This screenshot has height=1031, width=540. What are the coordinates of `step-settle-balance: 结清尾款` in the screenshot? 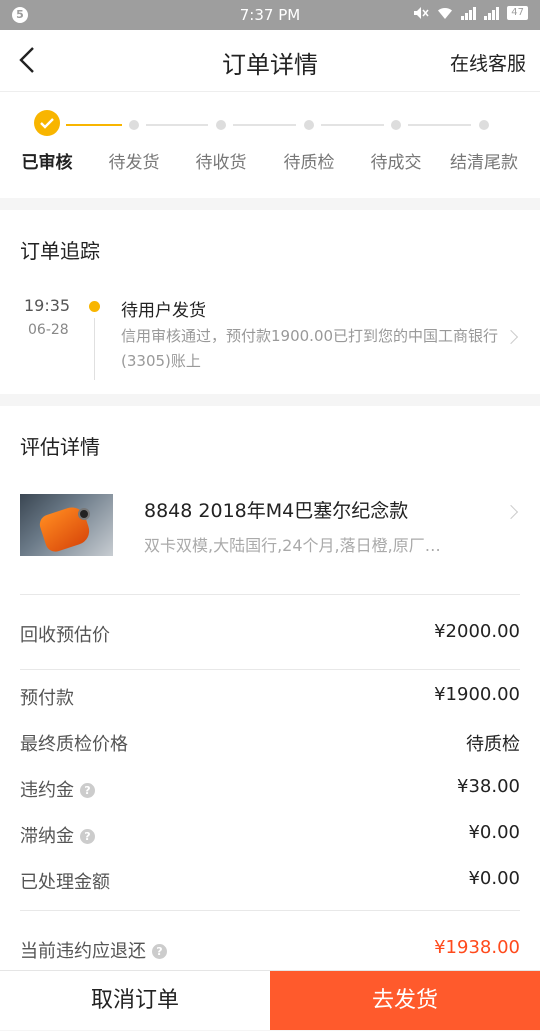 It's located at (484, 160).